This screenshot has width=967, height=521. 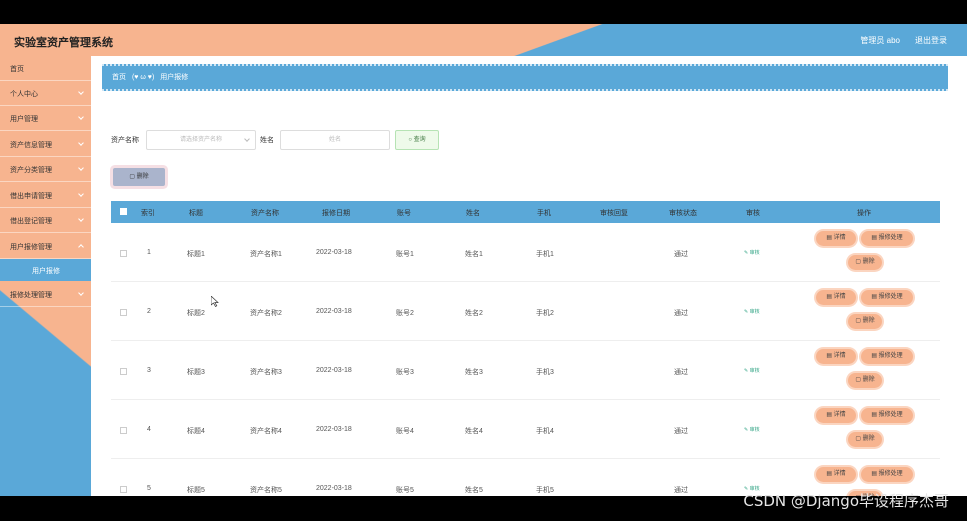 What do you see at coordinates (405, 313) in the screenshot?
I see `cell-account: 账号2` at bounding box center [405, 313].